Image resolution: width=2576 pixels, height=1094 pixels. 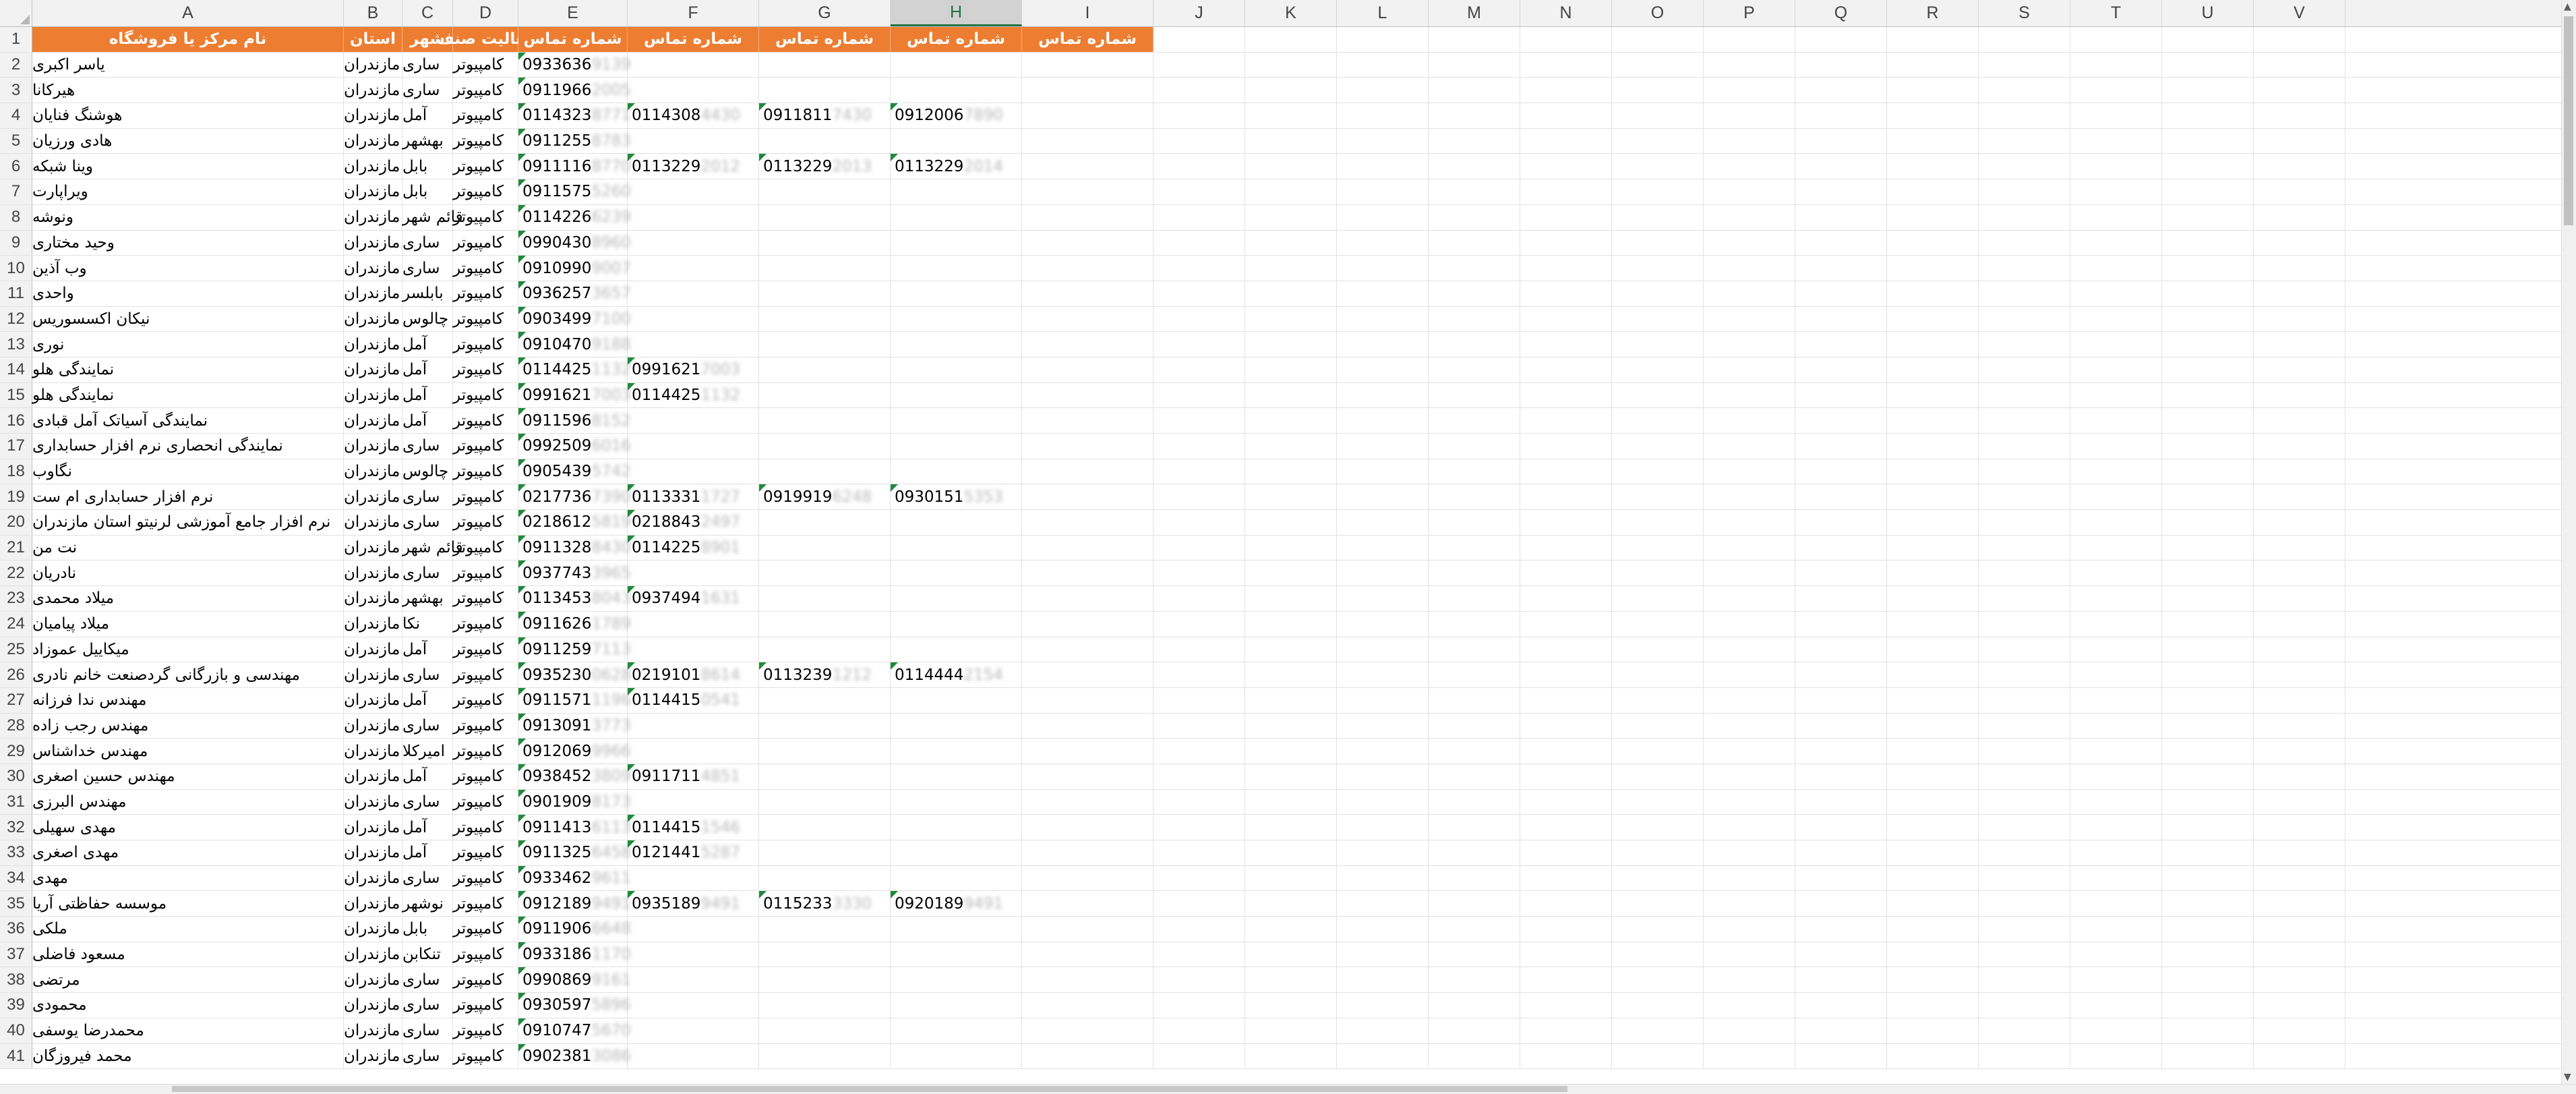 What do you see at coordinates (694, 700) in the screenshot?
I see `cell-f: 0114415 0541` at bounding box center [694, 700].